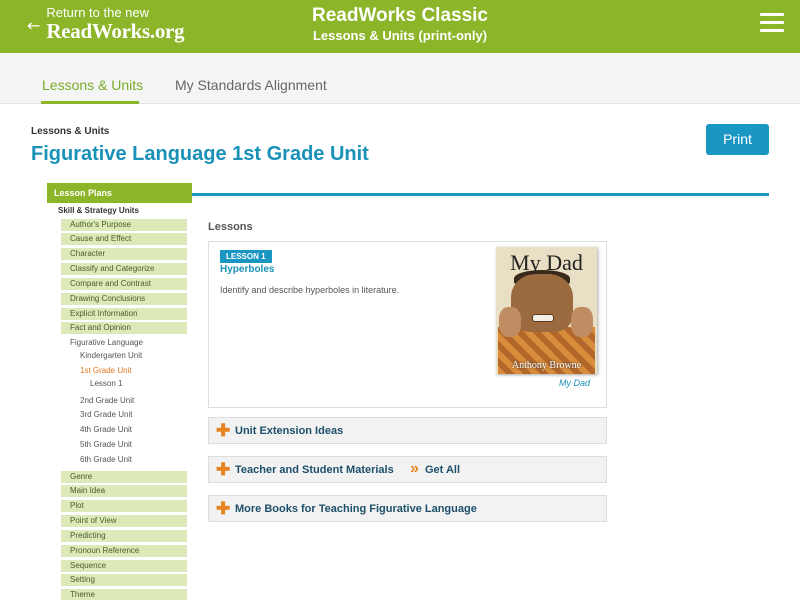 The width and height of the screenshot is (800, 600). I want to click on accordion-unit-extension-ideas: ✚ Unit Extension Ideas, so click(407, 430).